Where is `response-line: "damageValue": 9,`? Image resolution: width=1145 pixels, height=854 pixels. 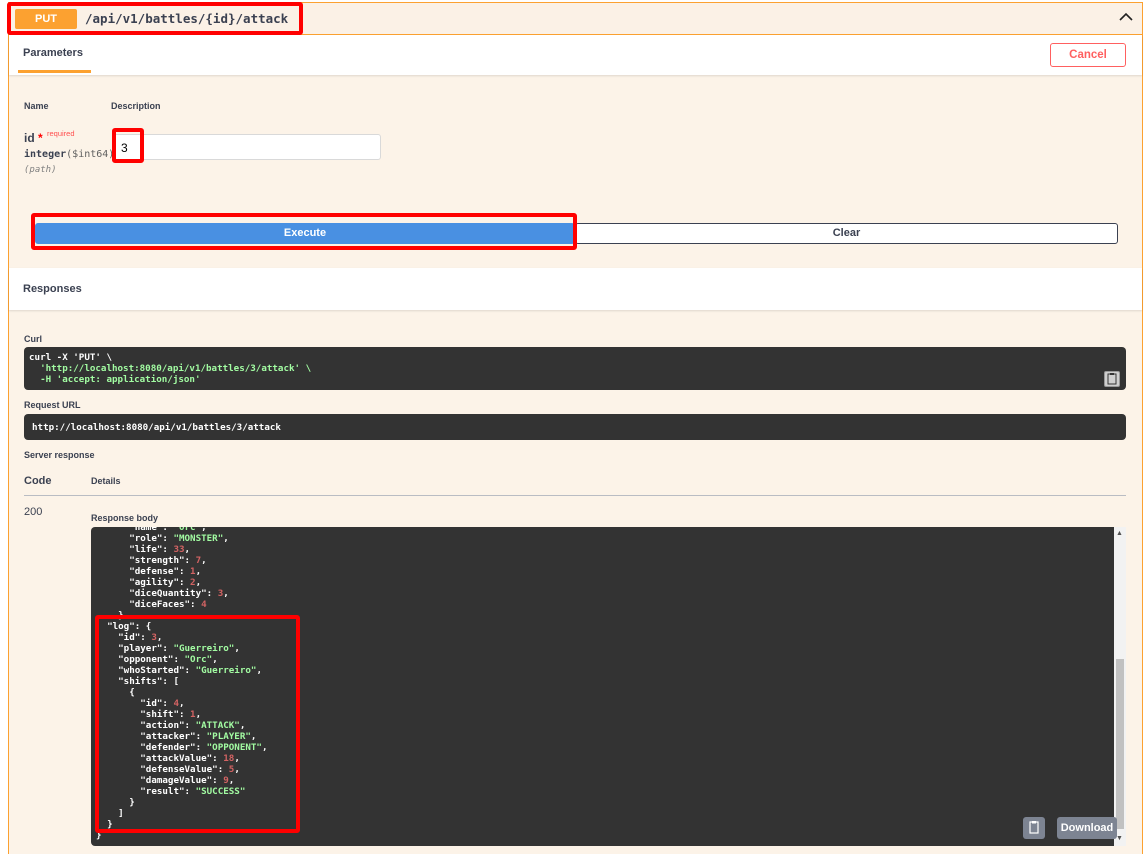 response-line: "damageValue": 9, is located at coordinates (165, 780).